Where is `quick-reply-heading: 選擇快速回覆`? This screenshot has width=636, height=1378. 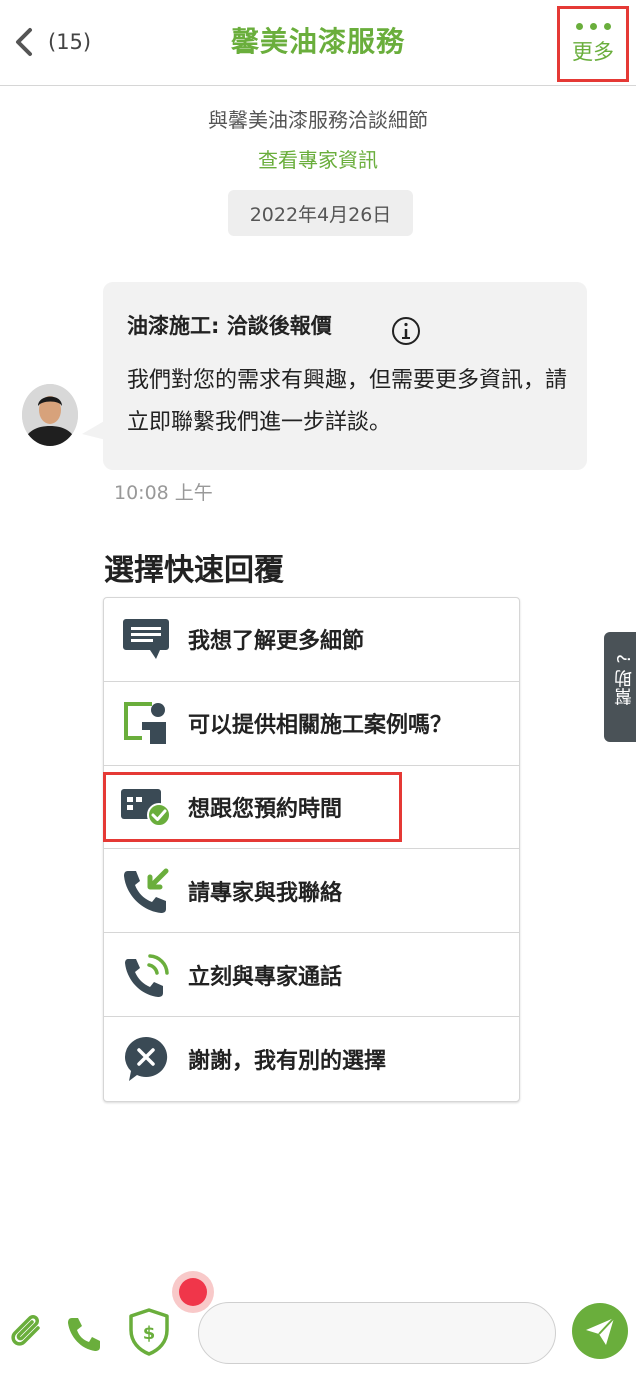 quick-reply-heading: 選擇快速回覆 is located at coordinates (194, 570).